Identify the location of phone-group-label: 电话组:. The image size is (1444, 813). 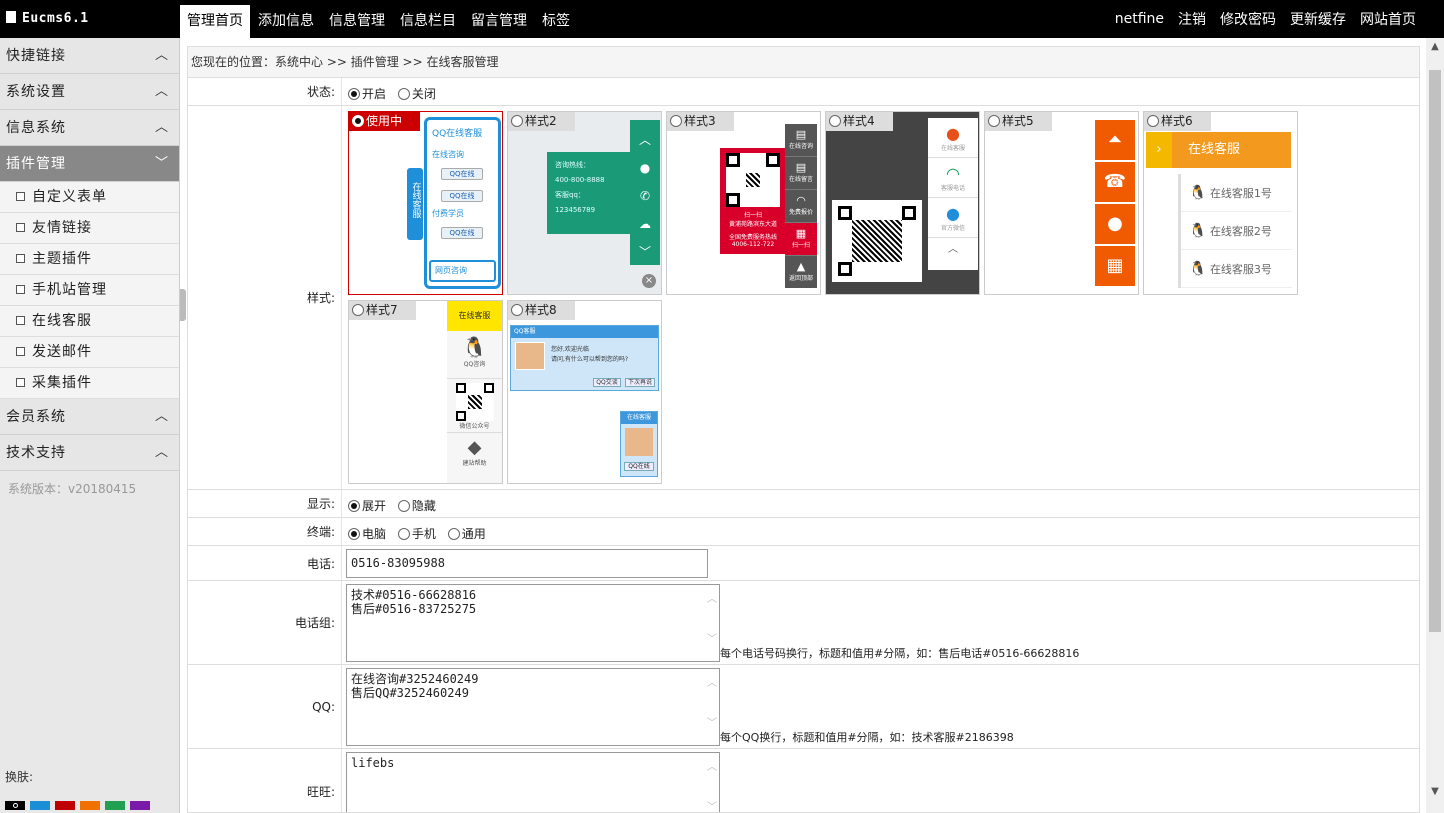
(265, 622).